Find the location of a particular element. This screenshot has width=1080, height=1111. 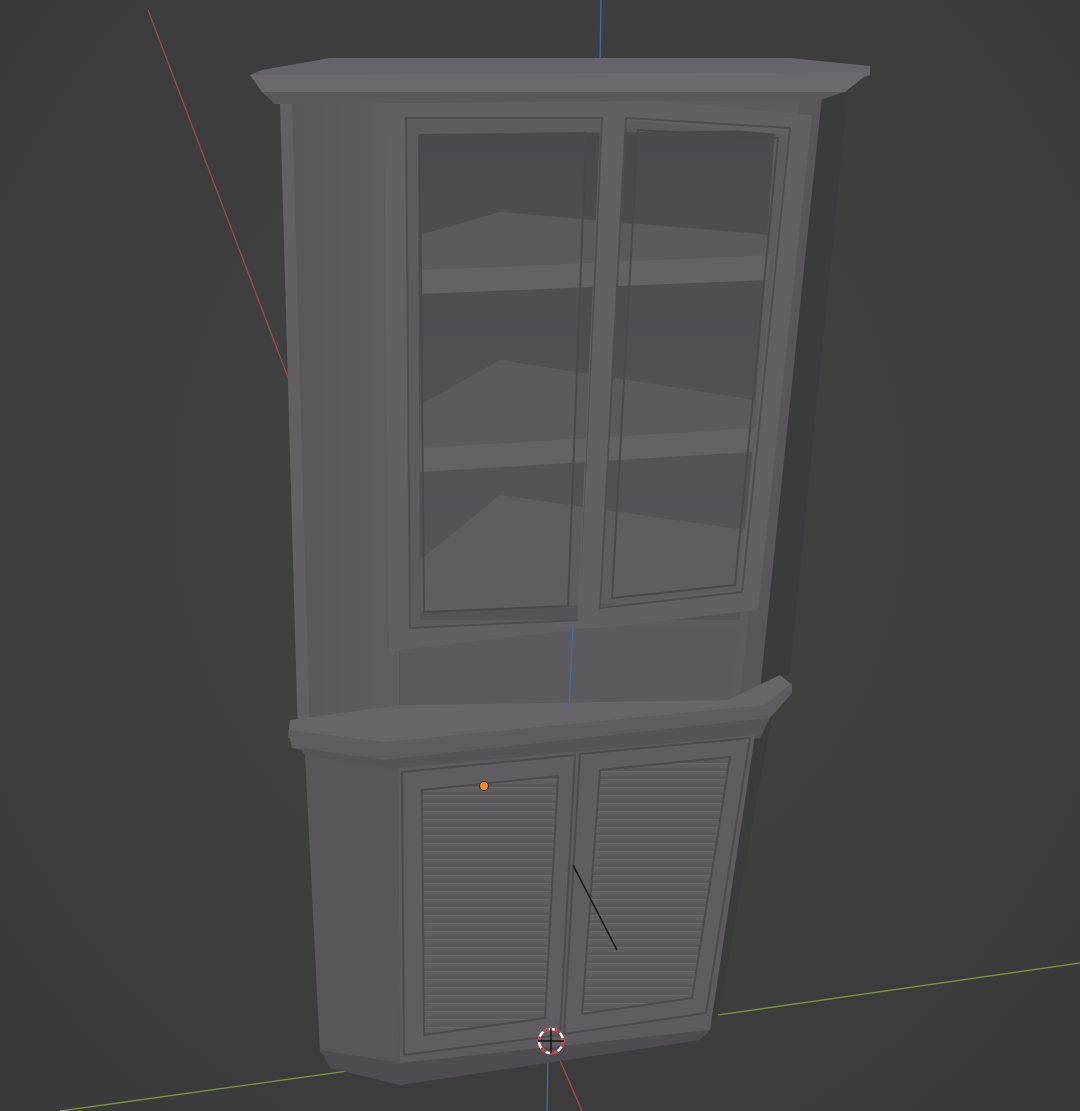

object-origin-dot is located at coordinates (484, 786).